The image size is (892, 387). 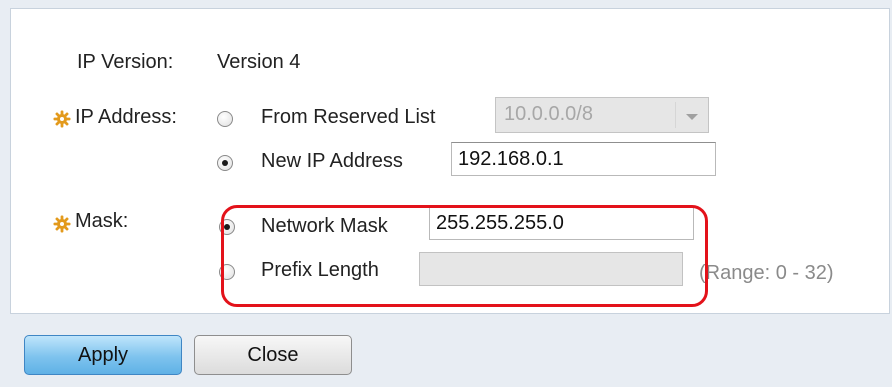 What do you see at coordinates (583, 159) in the screenshot?
I see `new-ip-address-input: 192.168.0.1` at bounding box center [583, 159].